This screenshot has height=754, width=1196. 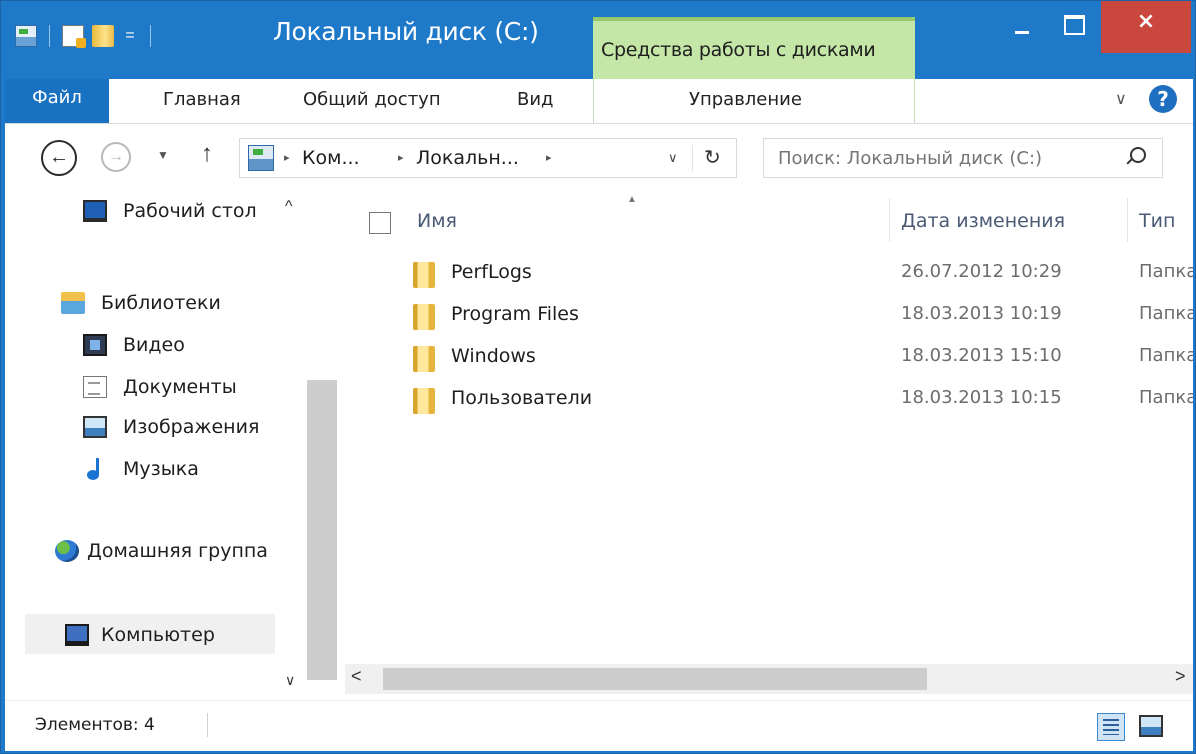 What do you see at coordinates (130, 36) in the screenshot?
I see `customize-qat-icon: =` at bounding box center [130, 36].